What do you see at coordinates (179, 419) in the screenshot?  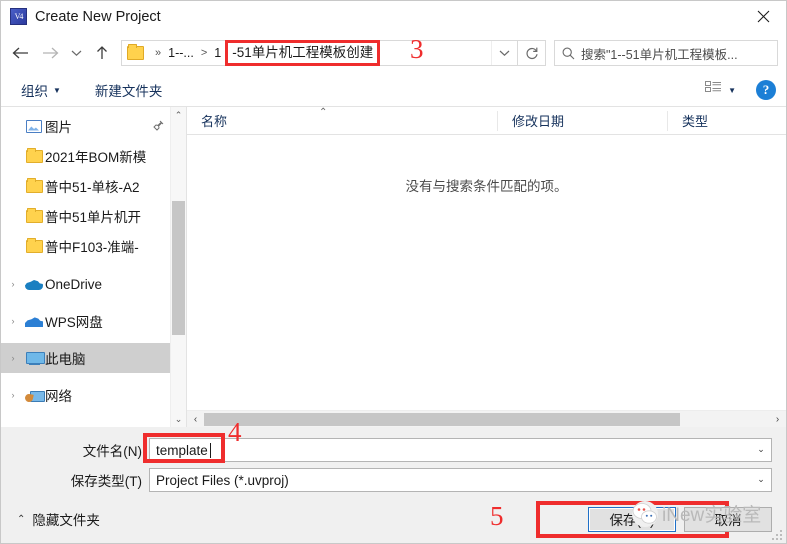 I see `scroll-down-icon: ⌄` at bounding box center [179, 419].